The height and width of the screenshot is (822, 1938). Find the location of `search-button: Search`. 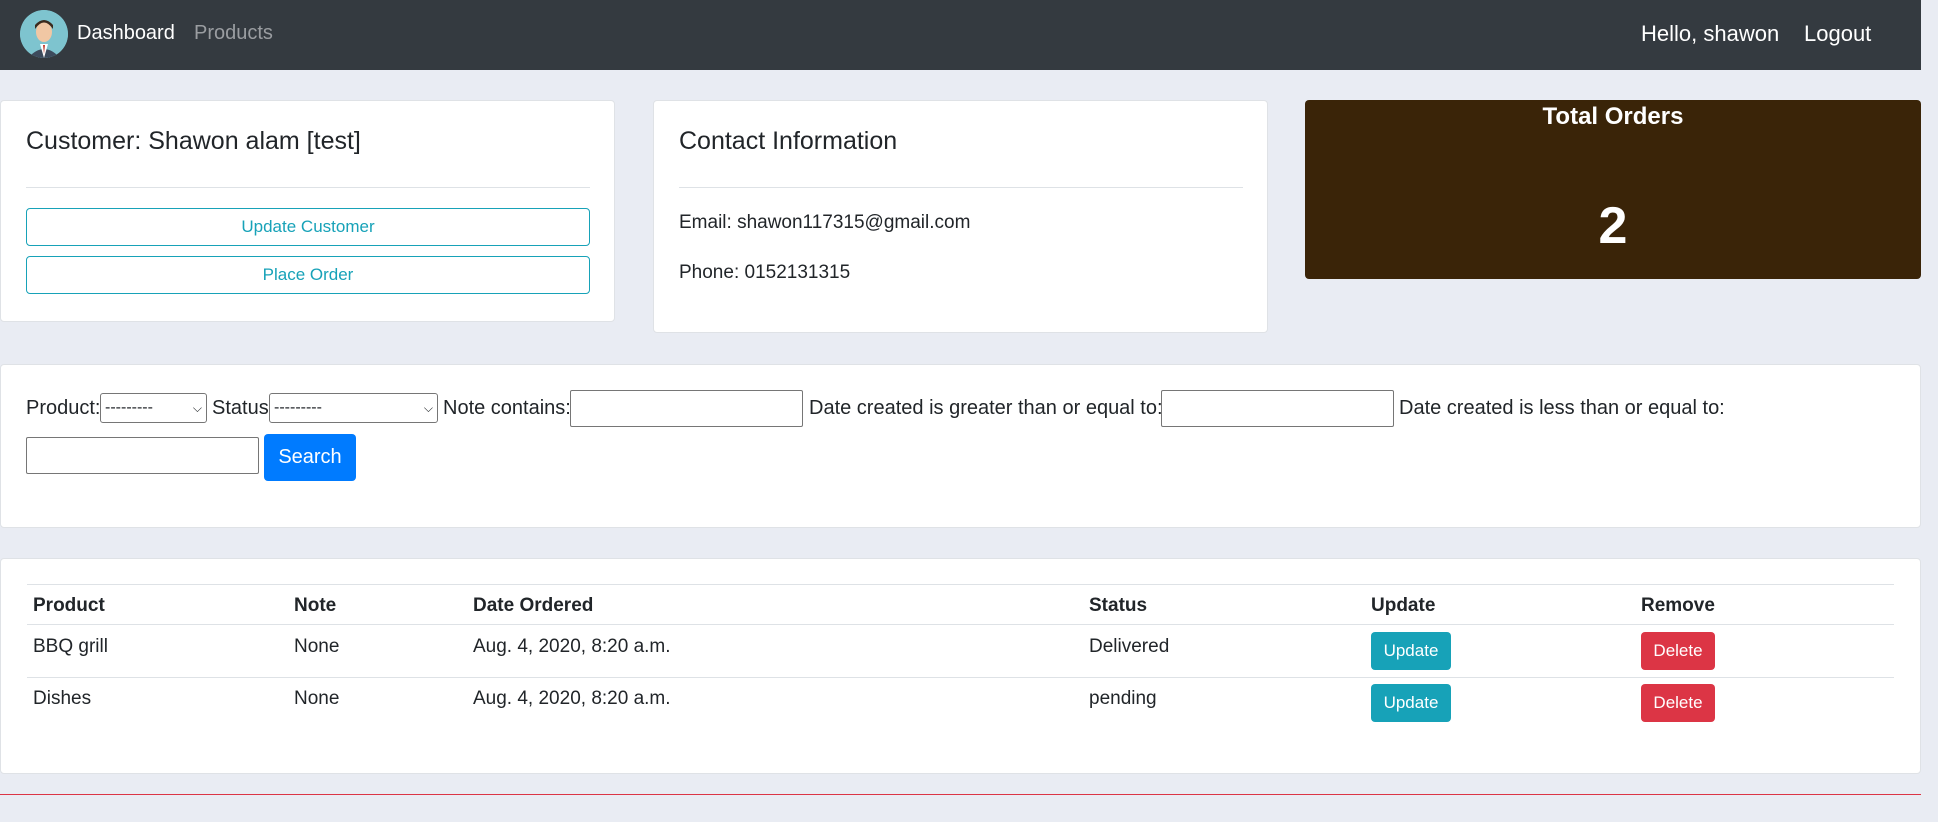

search-button: Search is located at coordinates (310, 457).